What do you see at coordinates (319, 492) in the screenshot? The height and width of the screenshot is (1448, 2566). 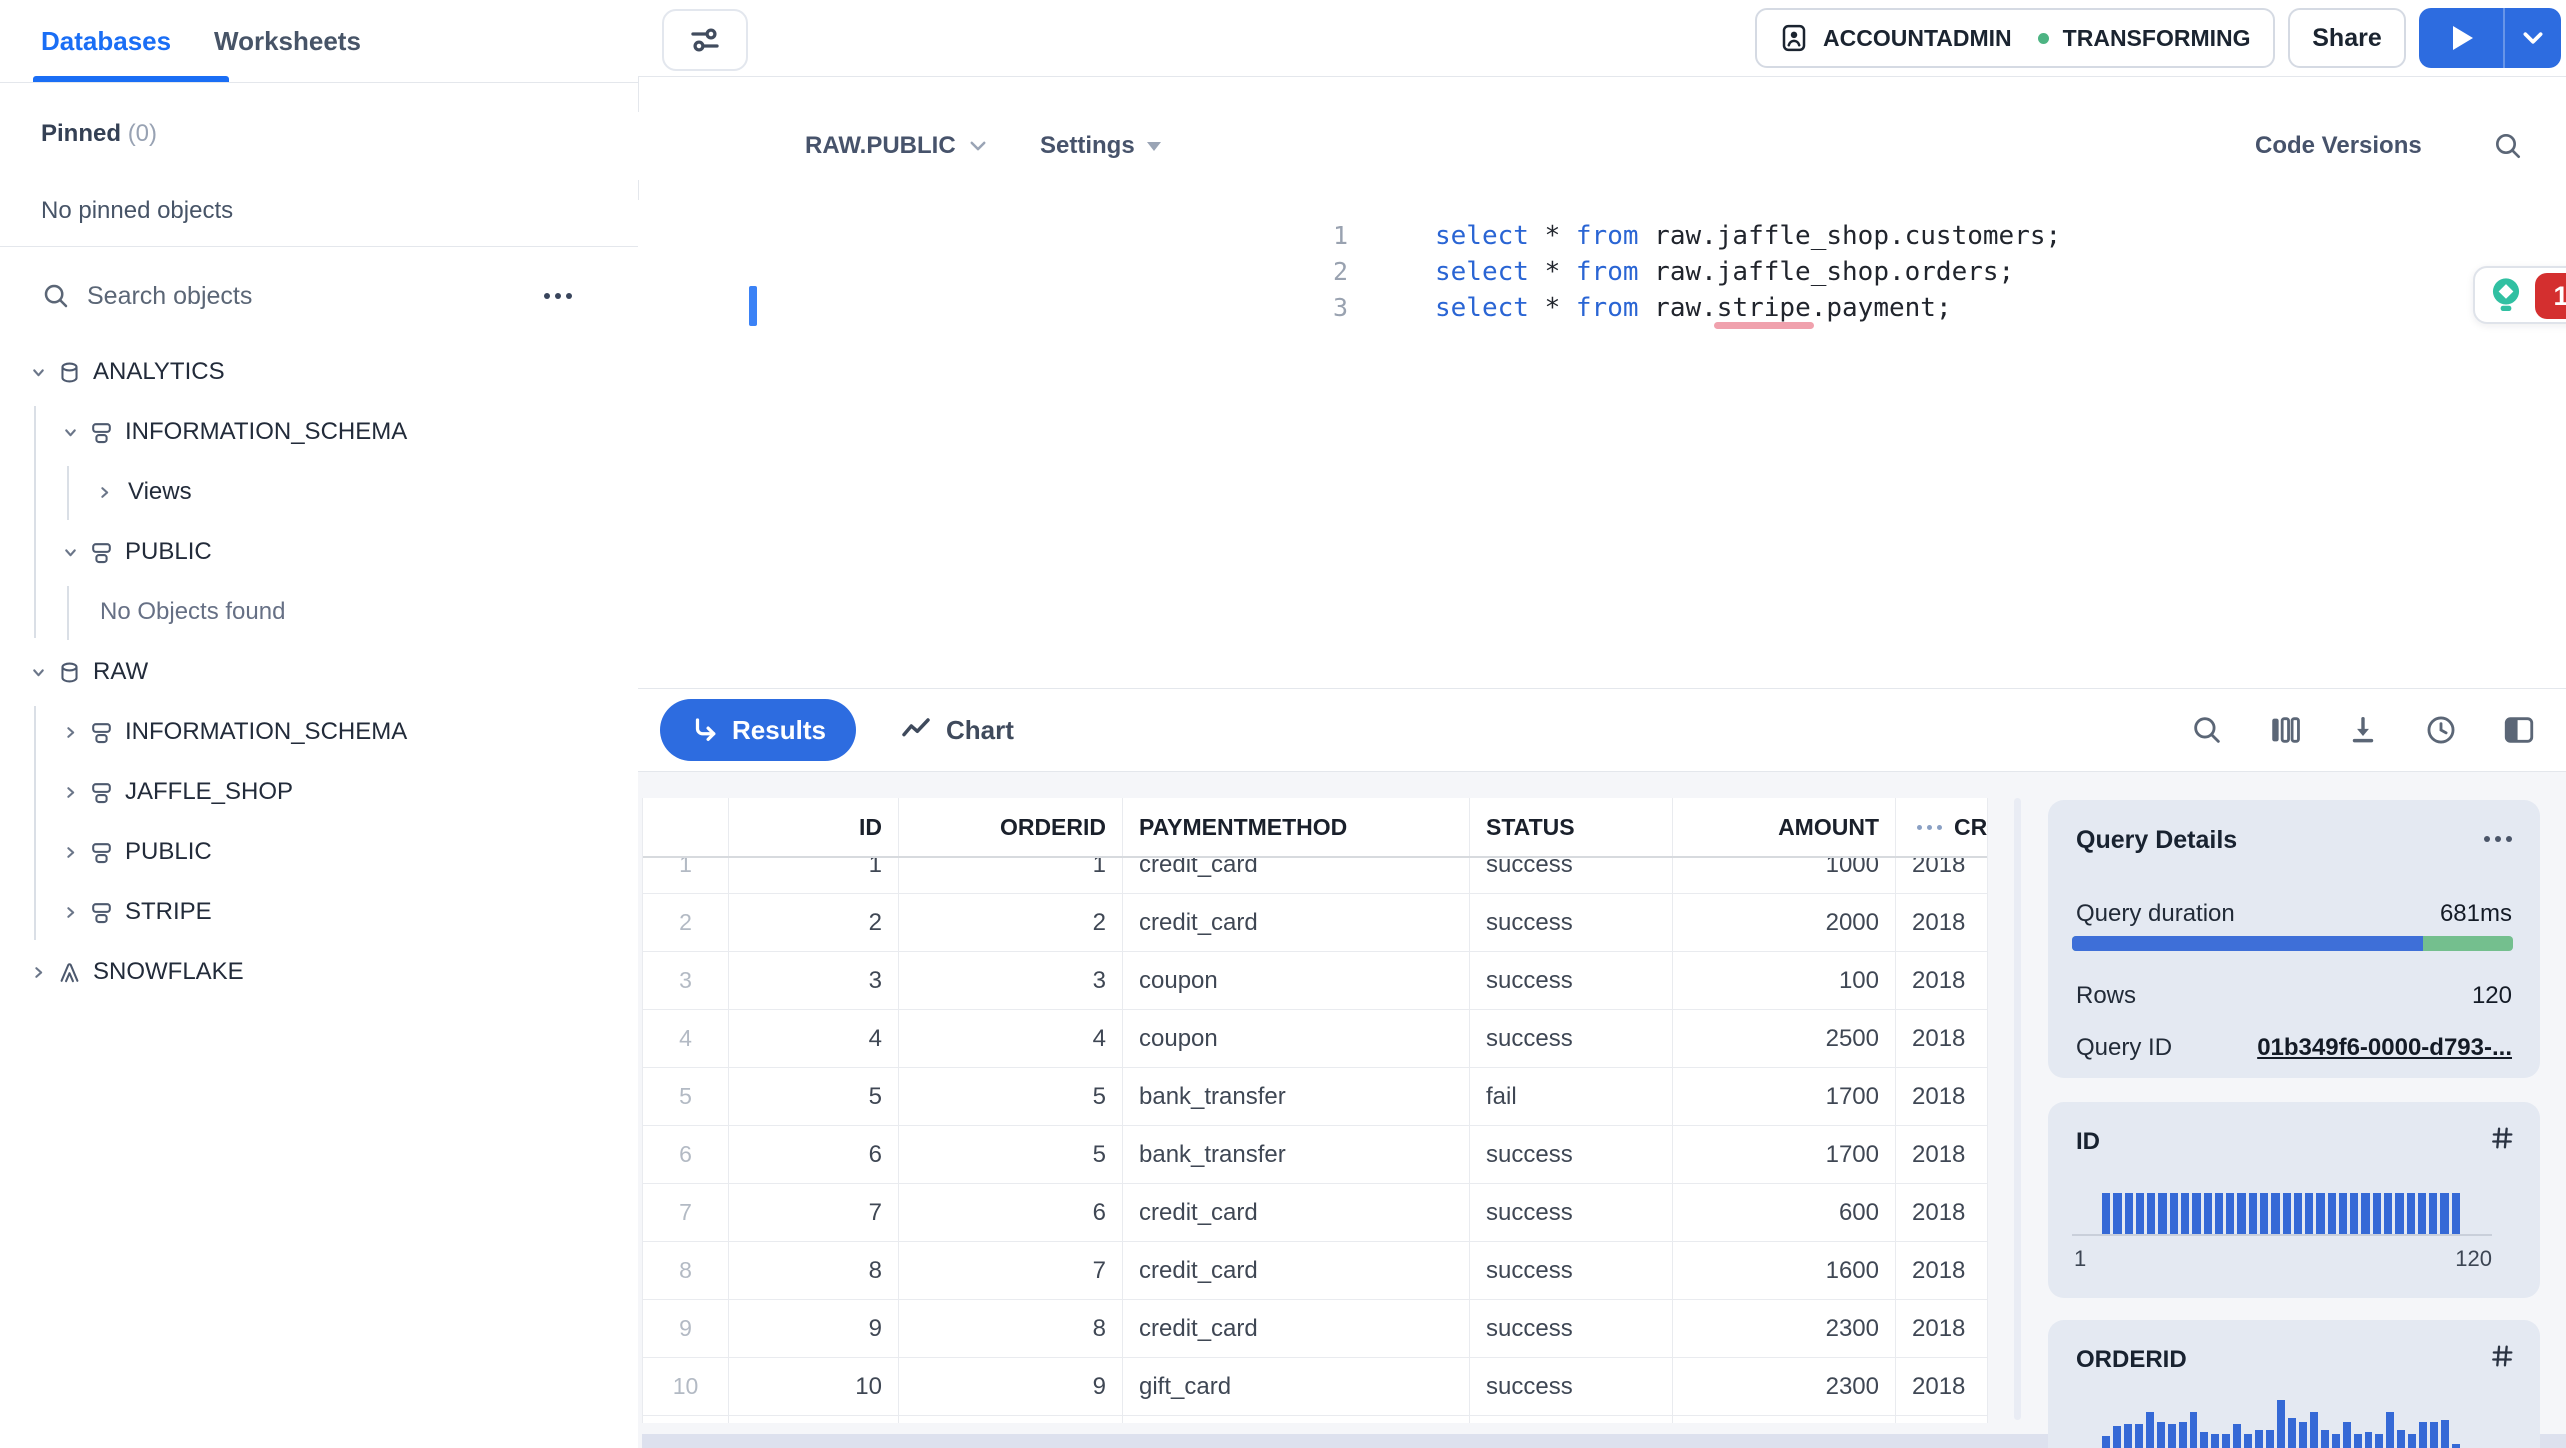 I see `tree-item-views: Views` at bounding box center [319, 492].